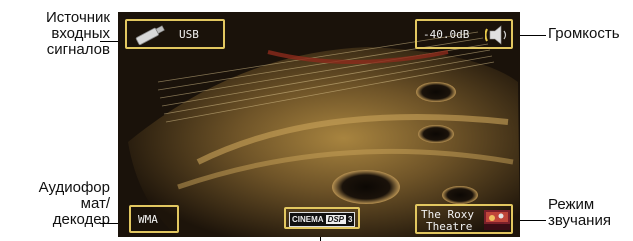 The image size is (633, 241). Describe the element at coordinates (308, 219) in the screenshot. I see `cinema-label: CINEMA` at that location.